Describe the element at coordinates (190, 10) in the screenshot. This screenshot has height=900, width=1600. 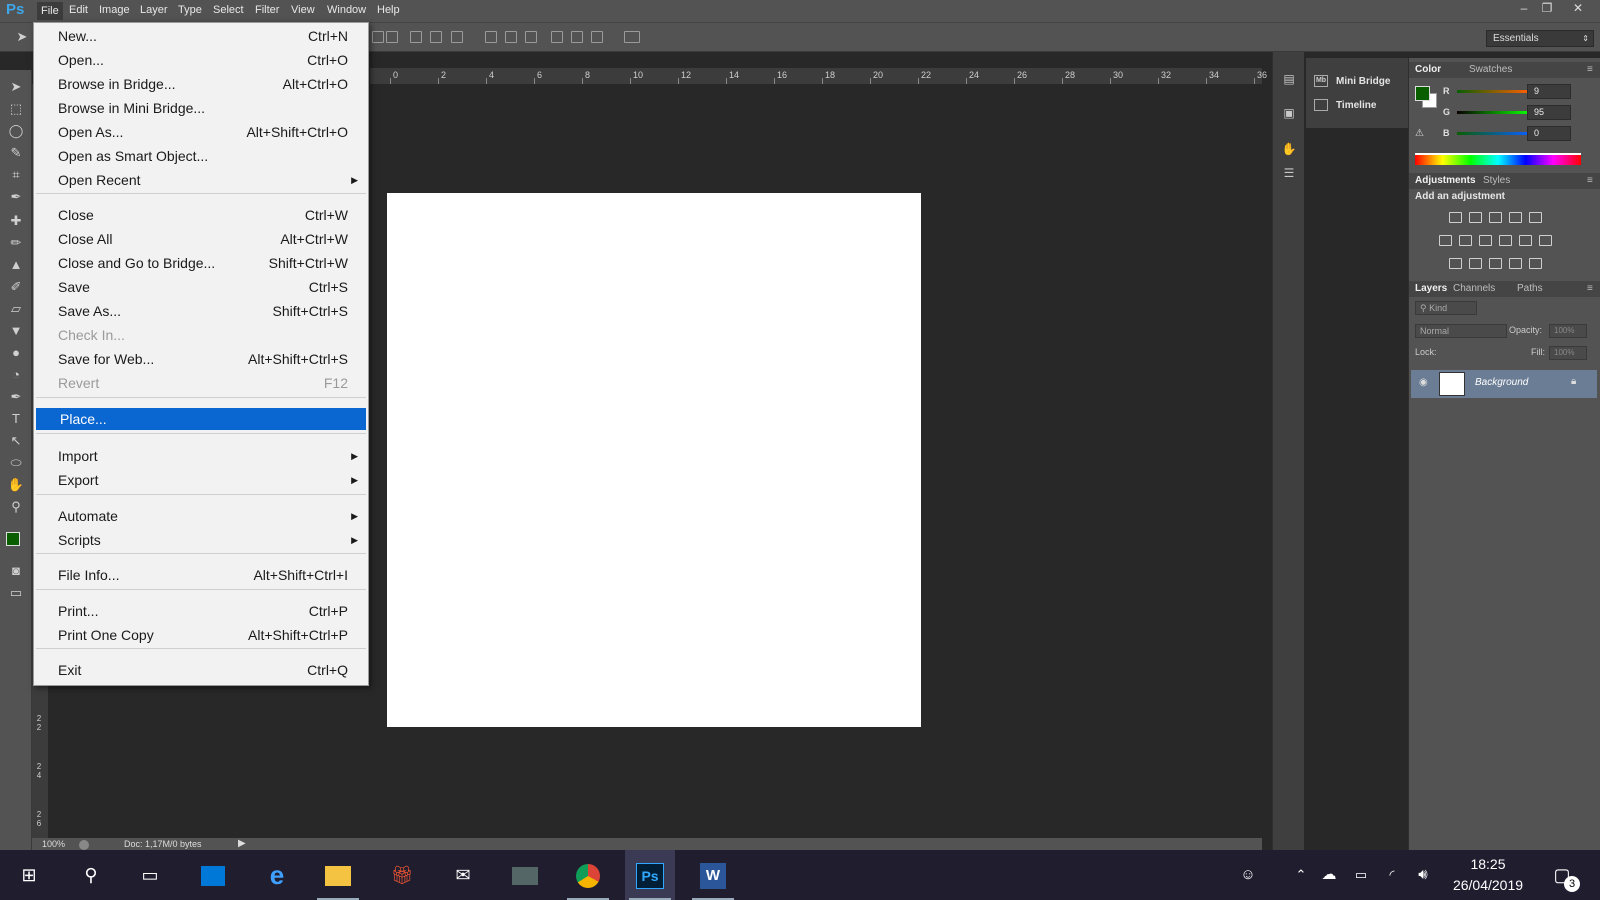
I see `menu-type: Type` at that location.